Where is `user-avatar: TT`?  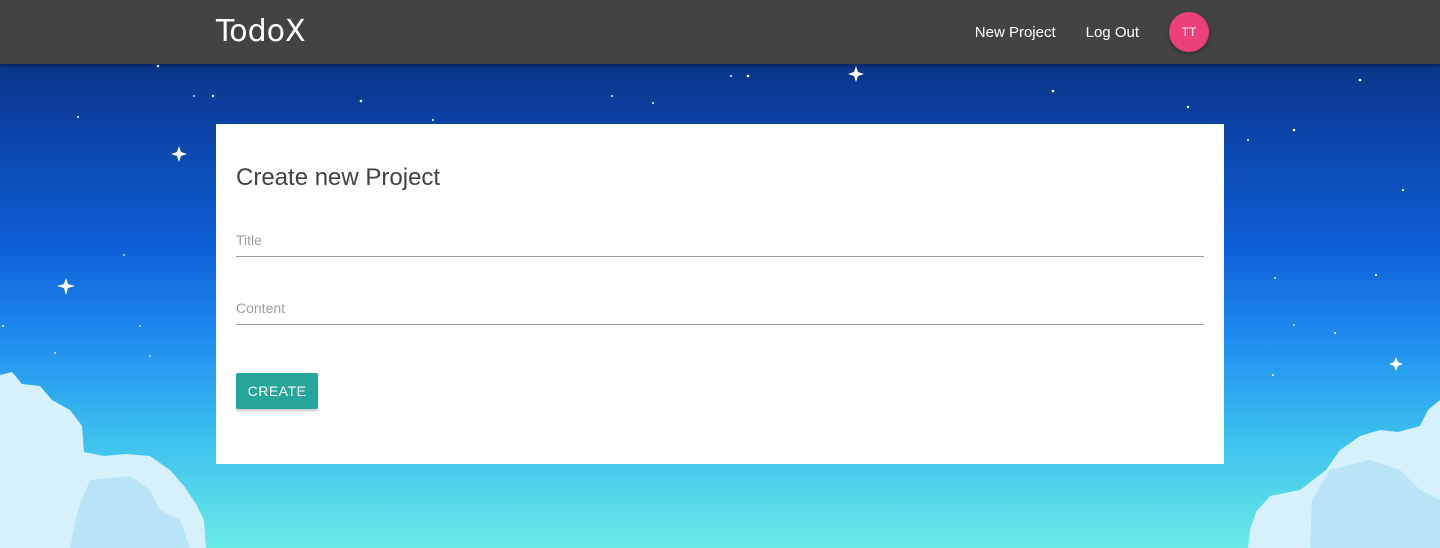 user-avatar: TT is located at coordinates (1189, 32).